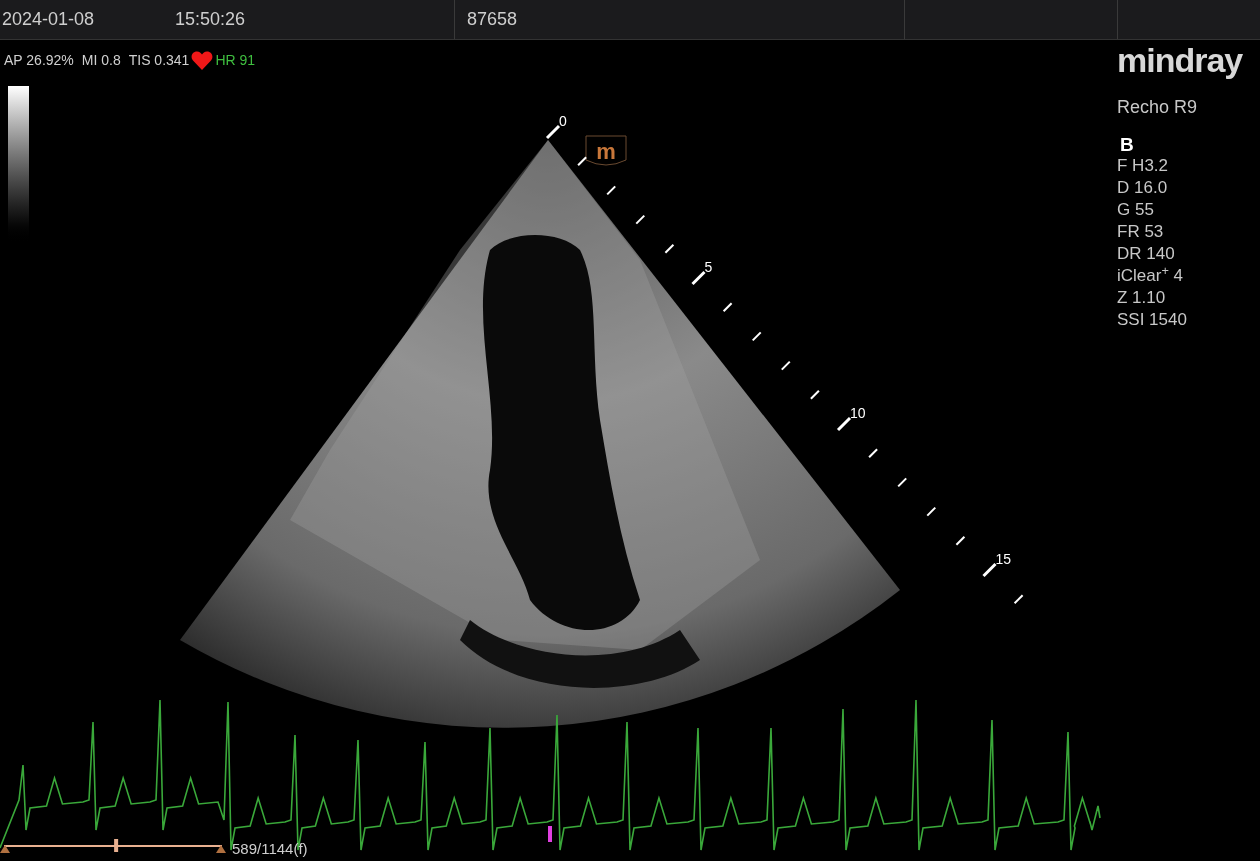 The image size is (1260, 861). What do you see at coordinates (1003, 559) in the screenshot?
I see `depth-label: 15` at bounding box center [1003, 559].